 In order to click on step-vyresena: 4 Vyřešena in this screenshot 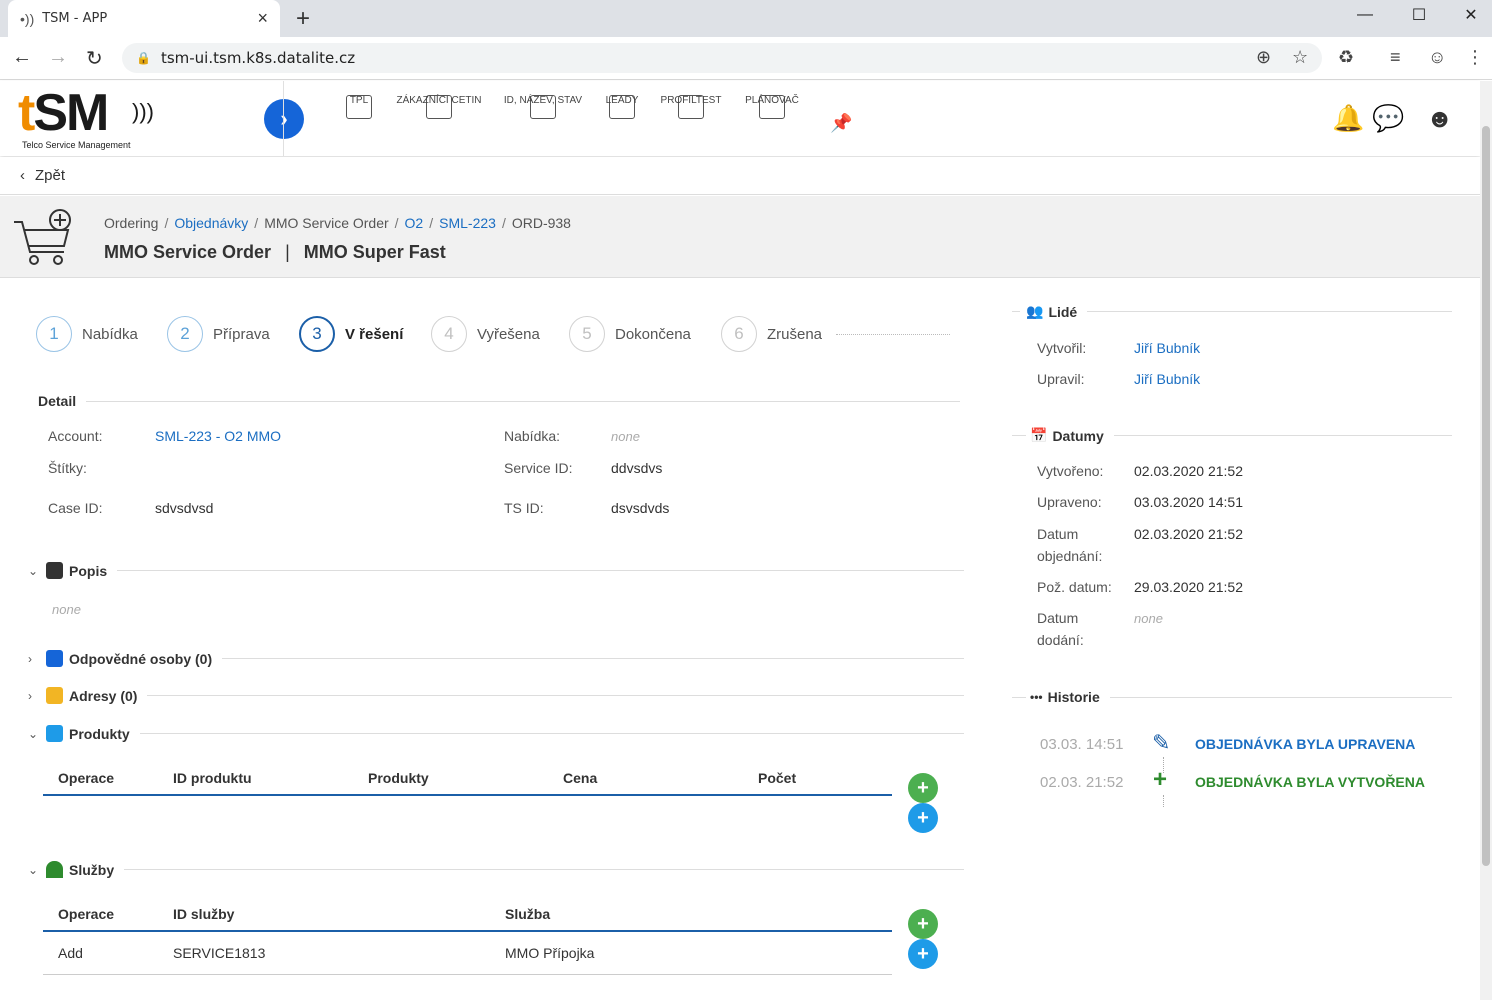, I will do `click(485, 334)`.